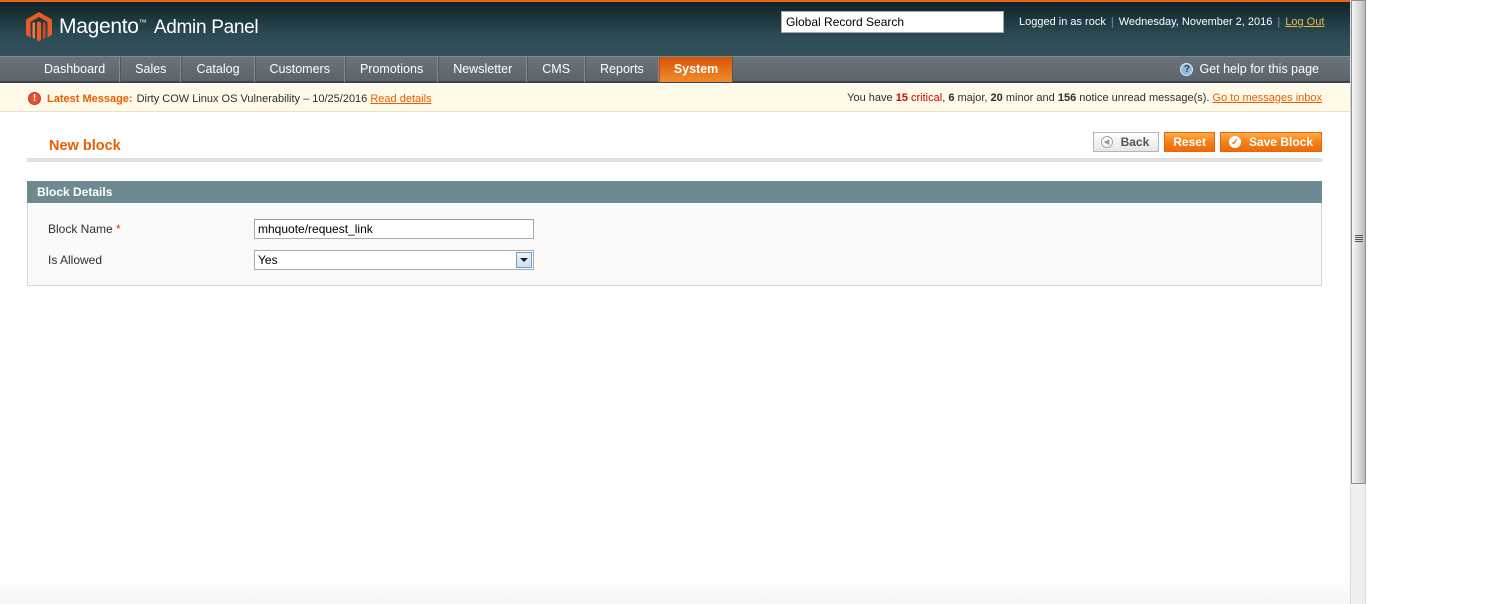 The width and height of the screenshot is (1496, 604). Describe the element at coordinates (556, 69) in the screenshot. I see `nav-item-cms: CMS` at that location.